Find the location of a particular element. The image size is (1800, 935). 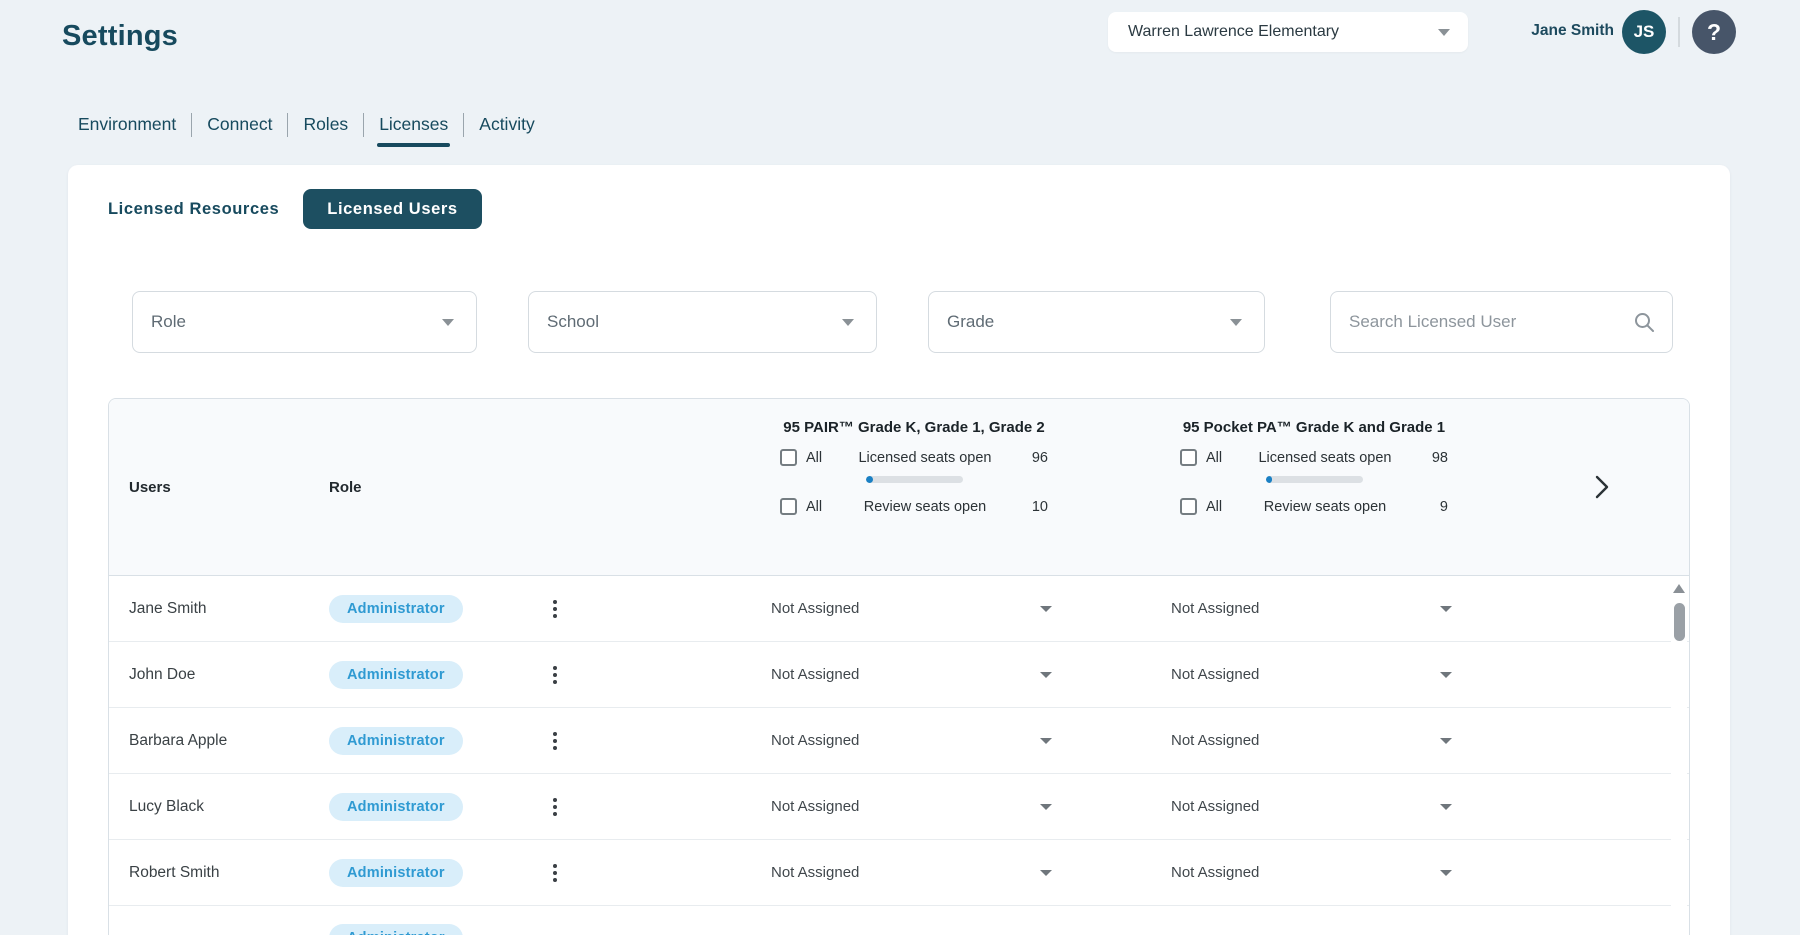

licensed-users-button: Licensed Users is located at coordinates (392, 209).